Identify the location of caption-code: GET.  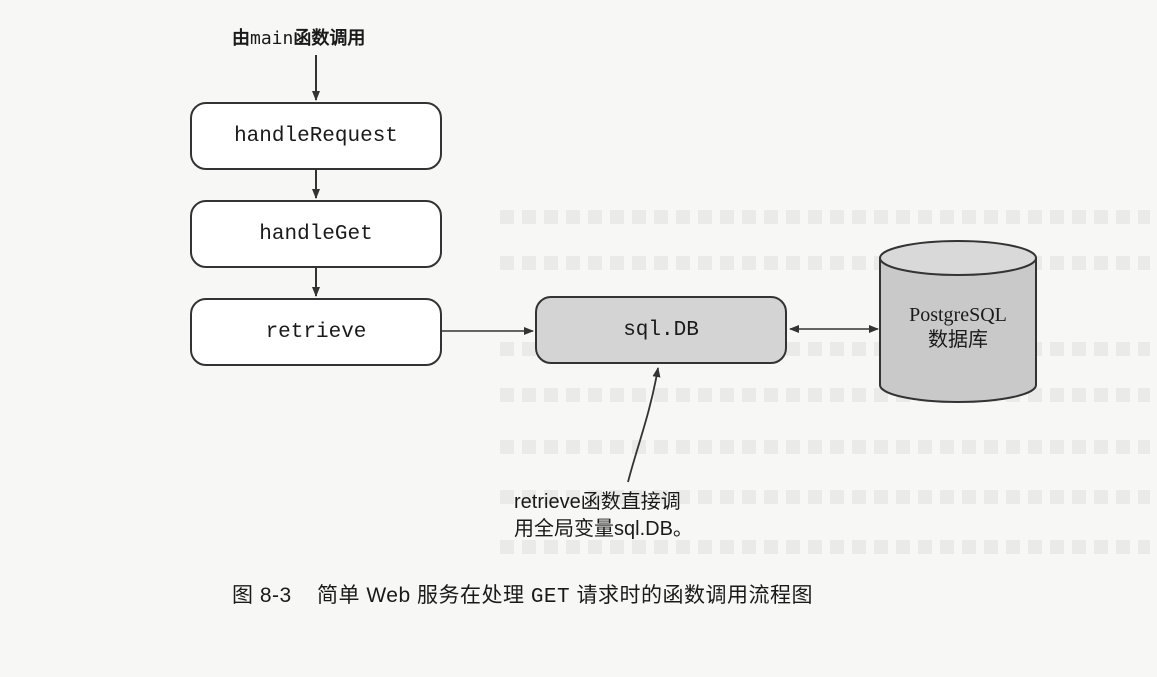
(550, 597).